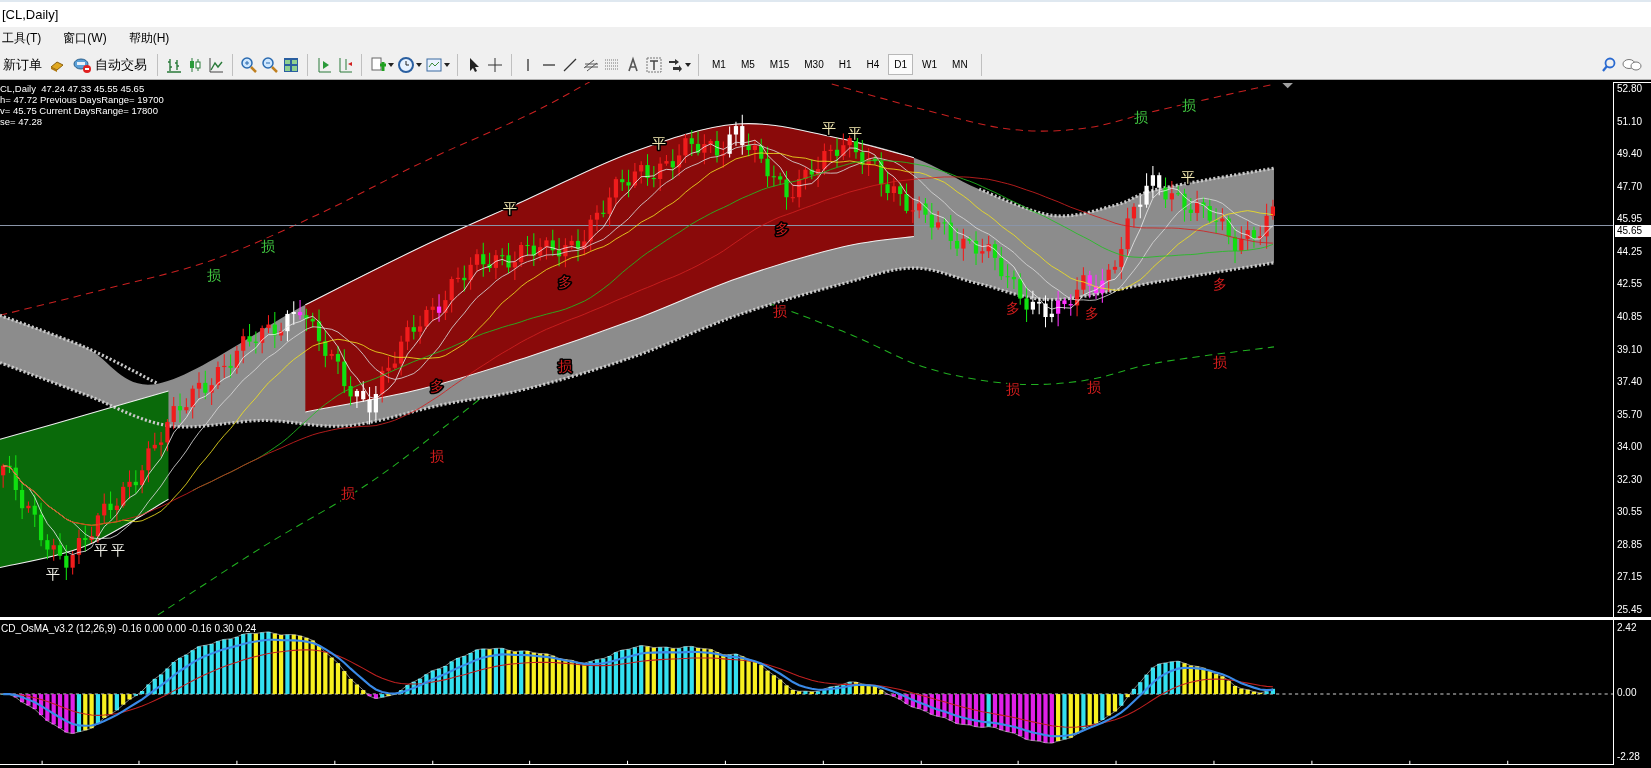 Image resolution: width=1651 pixels, height=768 pixels. I want to click on timeframe-button: M5, so click(747, 64).